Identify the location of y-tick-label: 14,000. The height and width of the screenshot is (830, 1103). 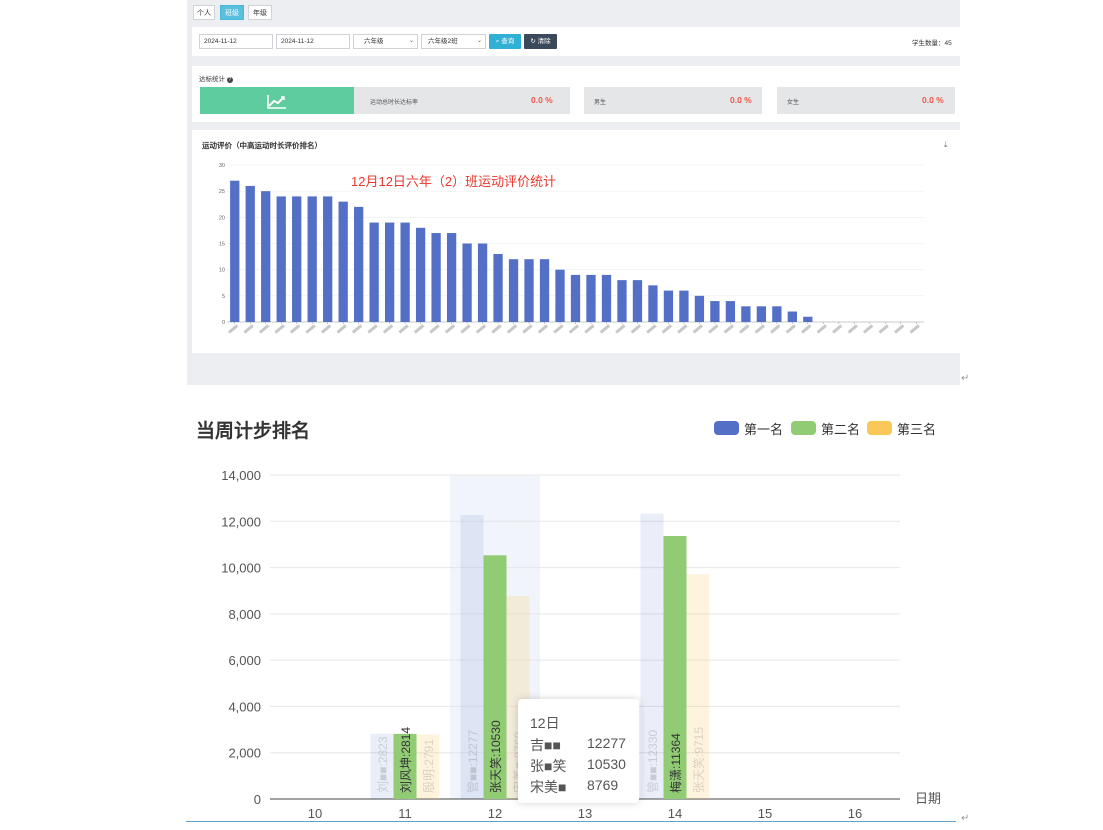
(241, 475).